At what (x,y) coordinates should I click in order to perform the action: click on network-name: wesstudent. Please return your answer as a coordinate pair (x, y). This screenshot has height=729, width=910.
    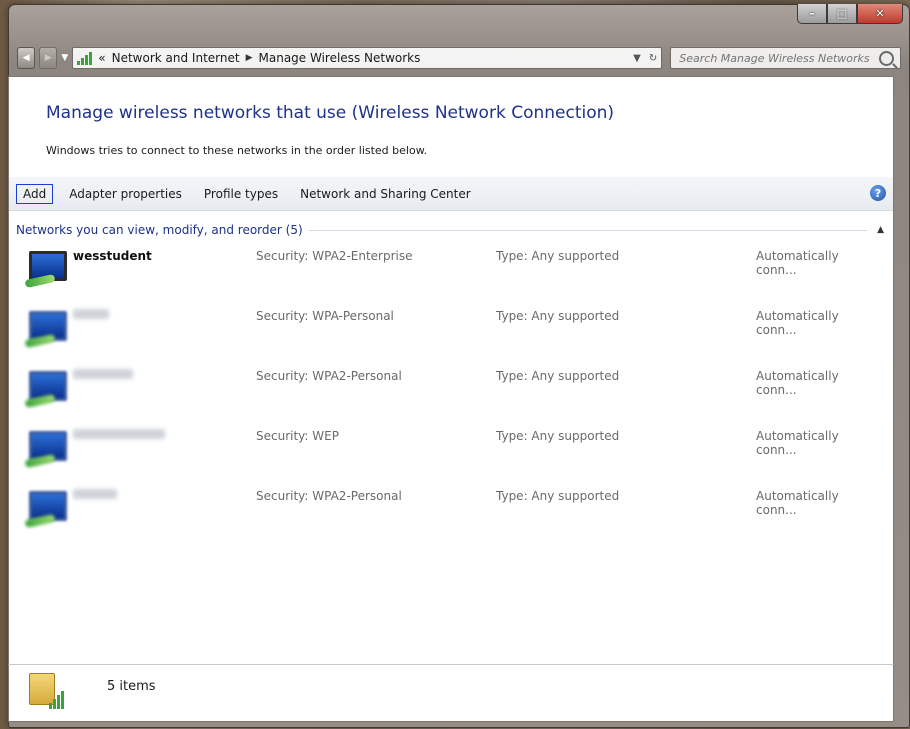
    Looking at the image, I should click on (112, 256).